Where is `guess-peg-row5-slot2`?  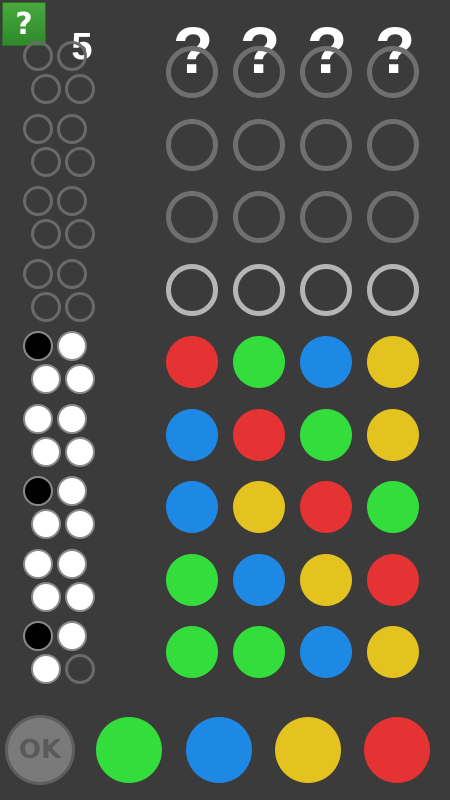 guess-peg-row5-slot2 is located at coordinates (259, 362).